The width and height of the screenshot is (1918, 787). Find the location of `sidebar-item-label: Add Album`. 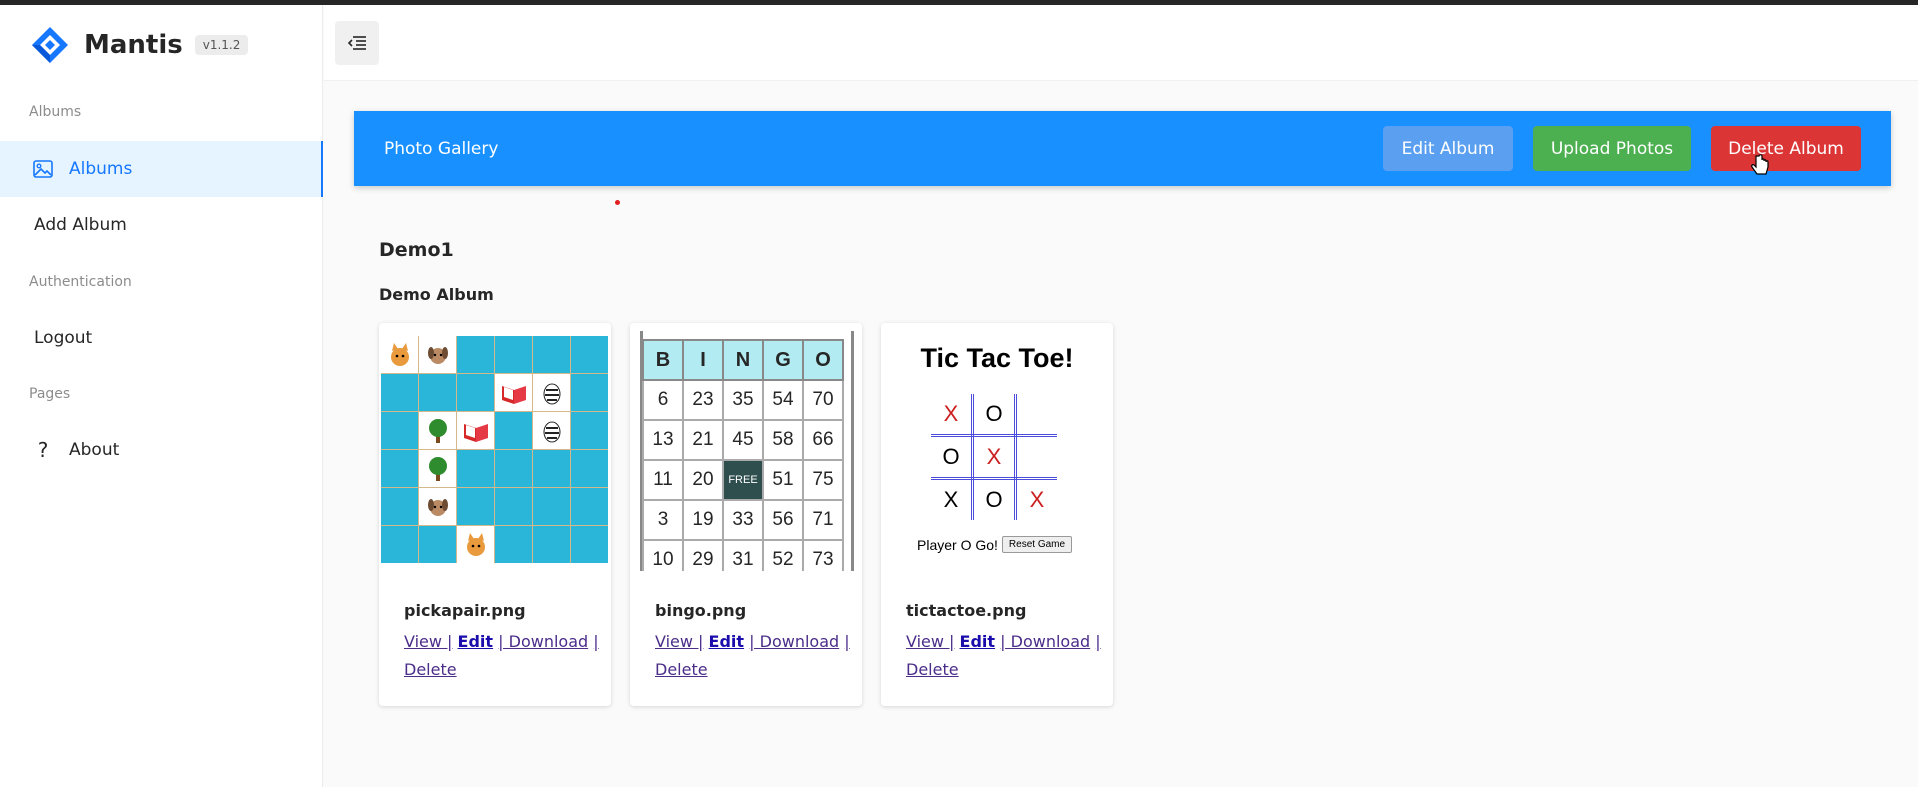

sidebar-item-label: Add Album is located at coordinates (80, 225).